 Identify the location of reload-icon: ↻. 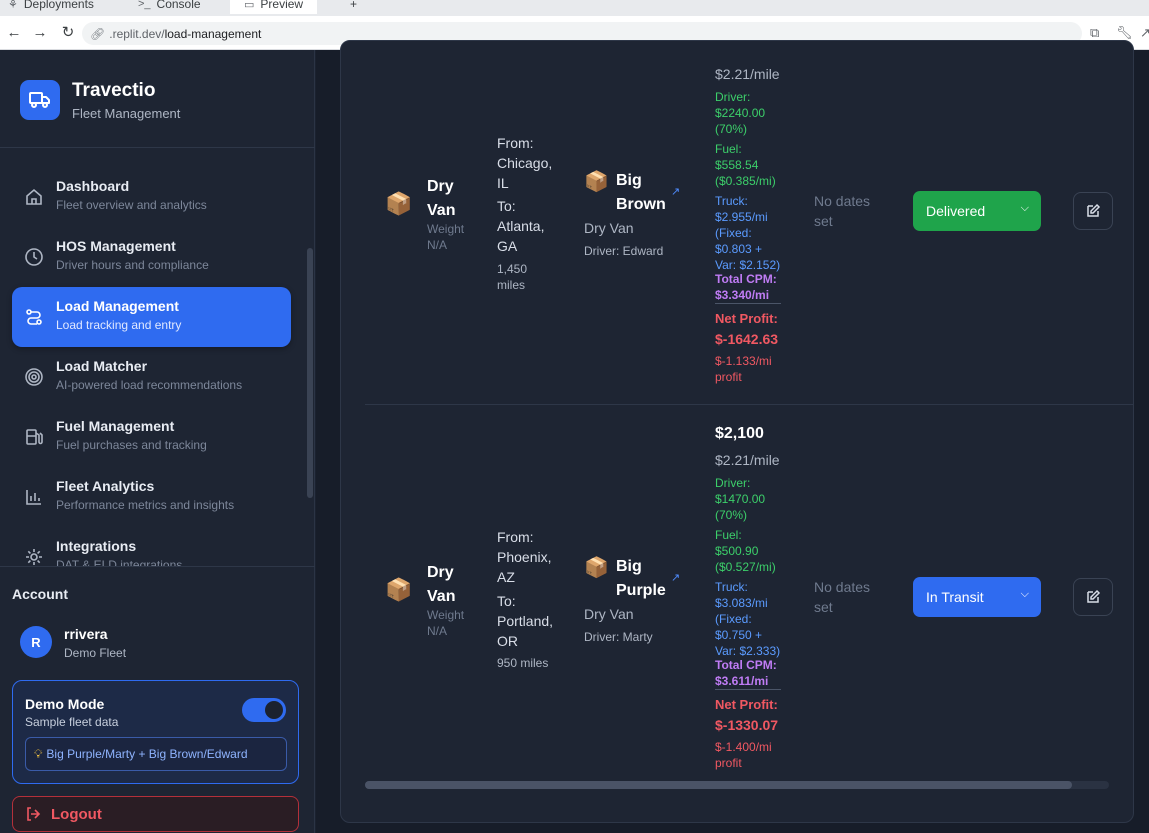
(68, 33).